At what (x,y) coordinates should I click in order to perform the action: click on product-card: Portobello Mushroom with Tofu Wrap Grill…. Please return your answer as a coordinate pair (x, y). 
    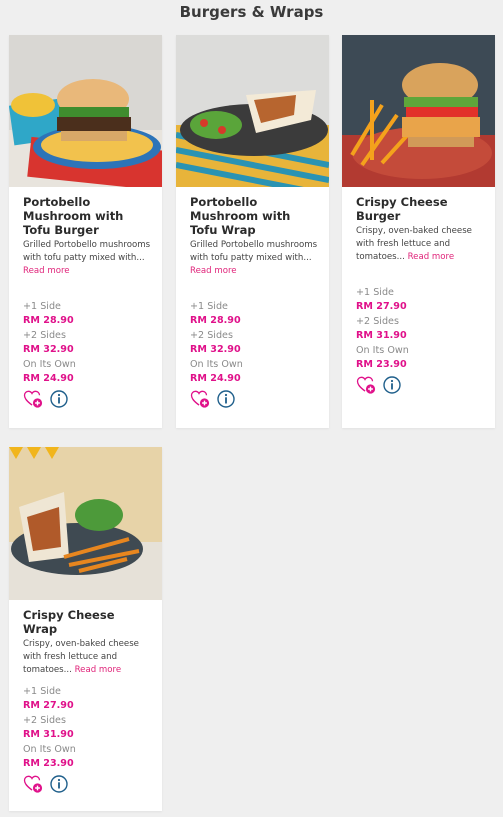
    Looking at the image, I should click on (252, 231).